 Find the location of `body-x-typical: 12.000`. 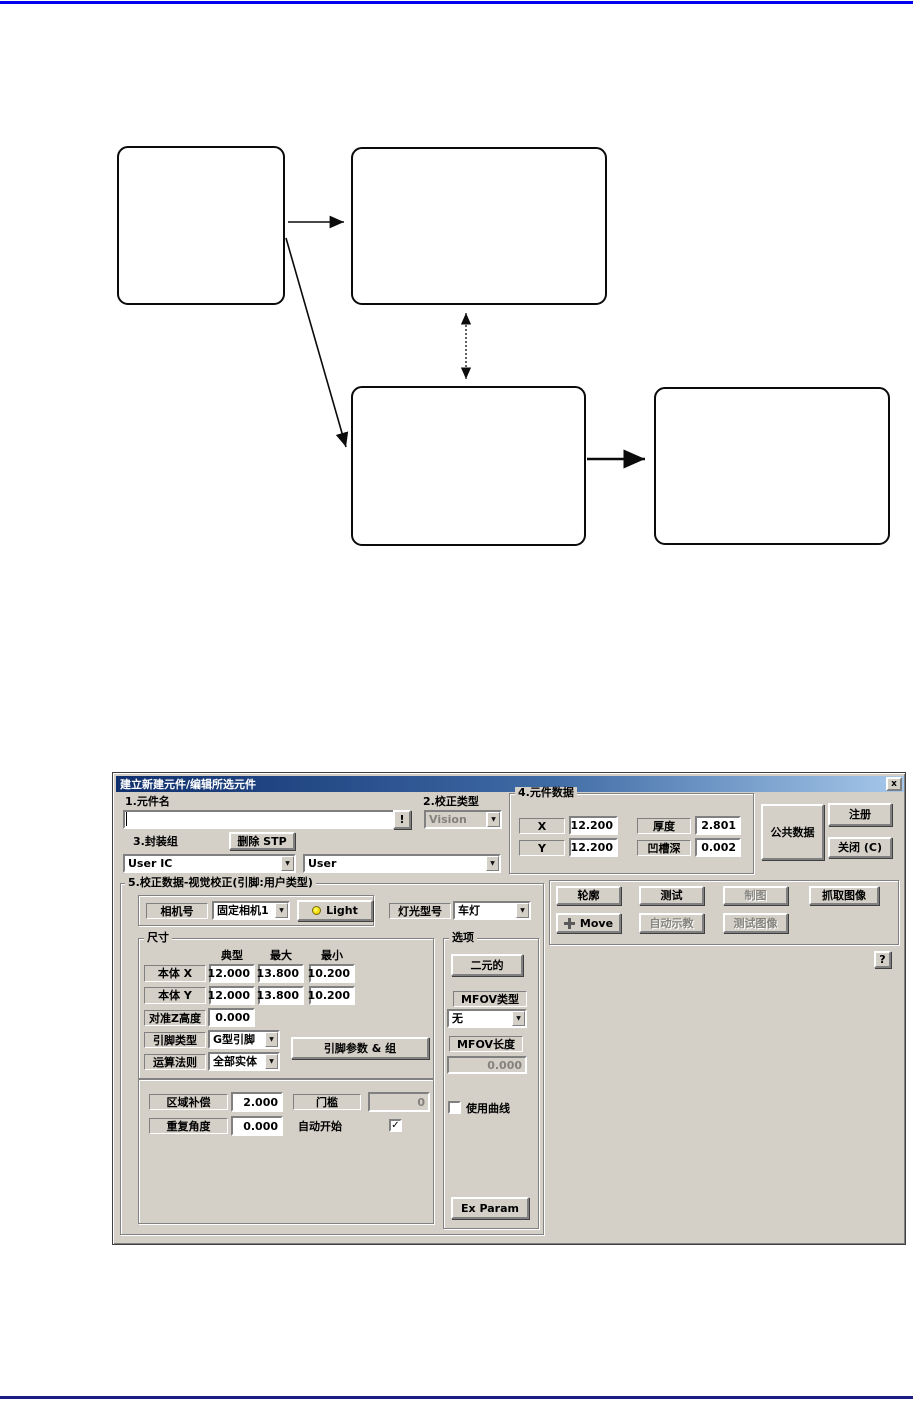

body-x-typical: 12.000 is located at coordinates (231, 973).